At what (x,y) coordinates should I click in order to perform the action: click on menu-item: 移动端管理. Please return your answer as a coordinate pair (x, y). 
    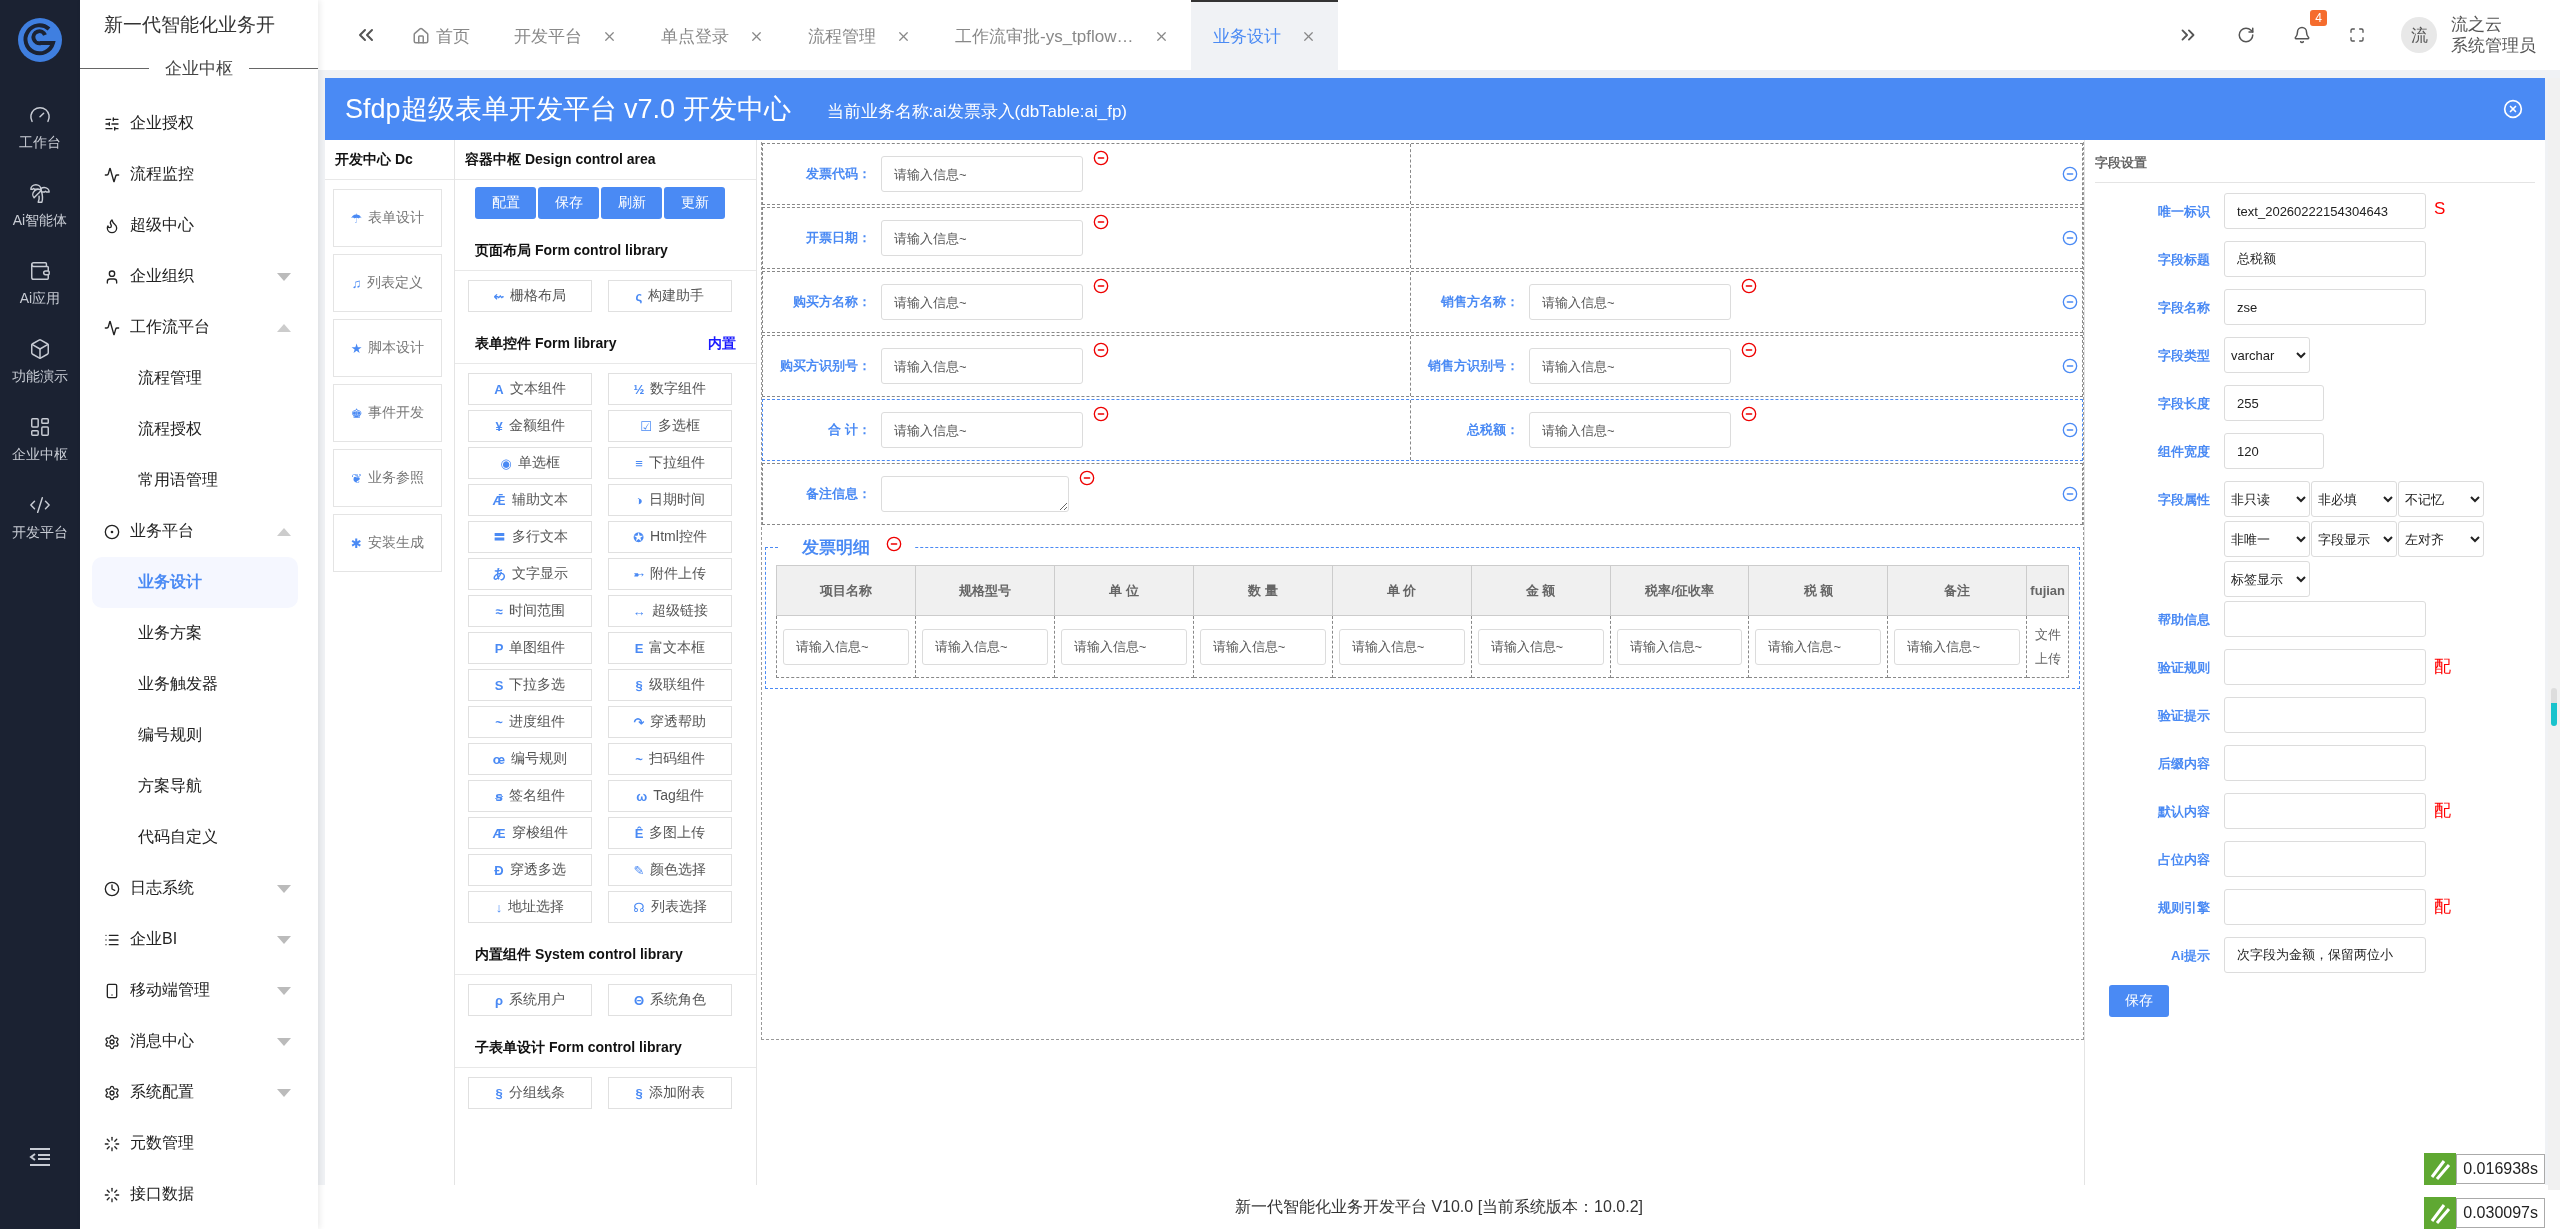
    Looking at the image, I should click on (189, 990).